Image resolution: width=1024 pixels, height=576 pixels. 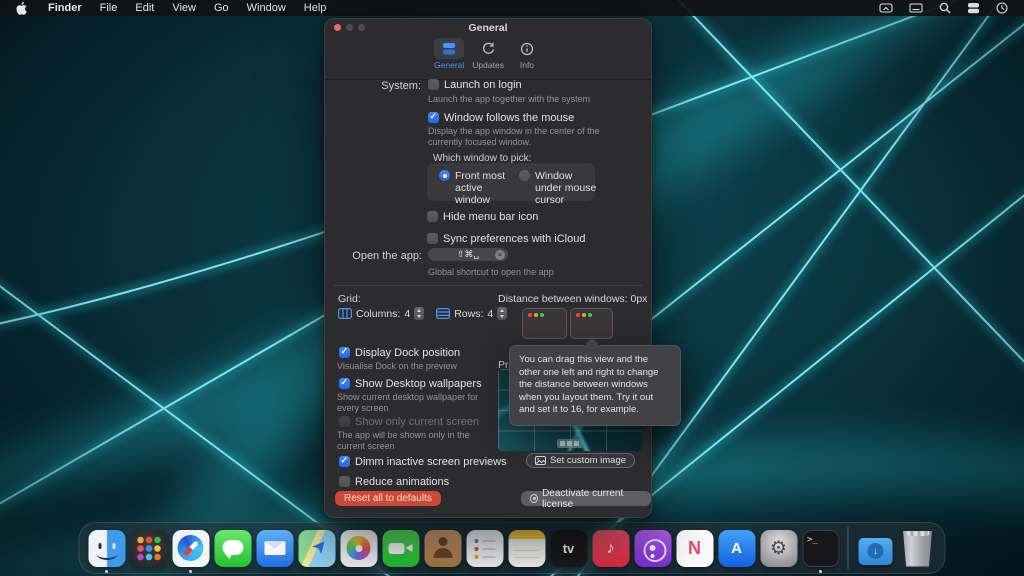 What do you see at coordinates (433, 117) in the screenshot?
I see `window-follows-checkbox` at bounding box center [433, 117].